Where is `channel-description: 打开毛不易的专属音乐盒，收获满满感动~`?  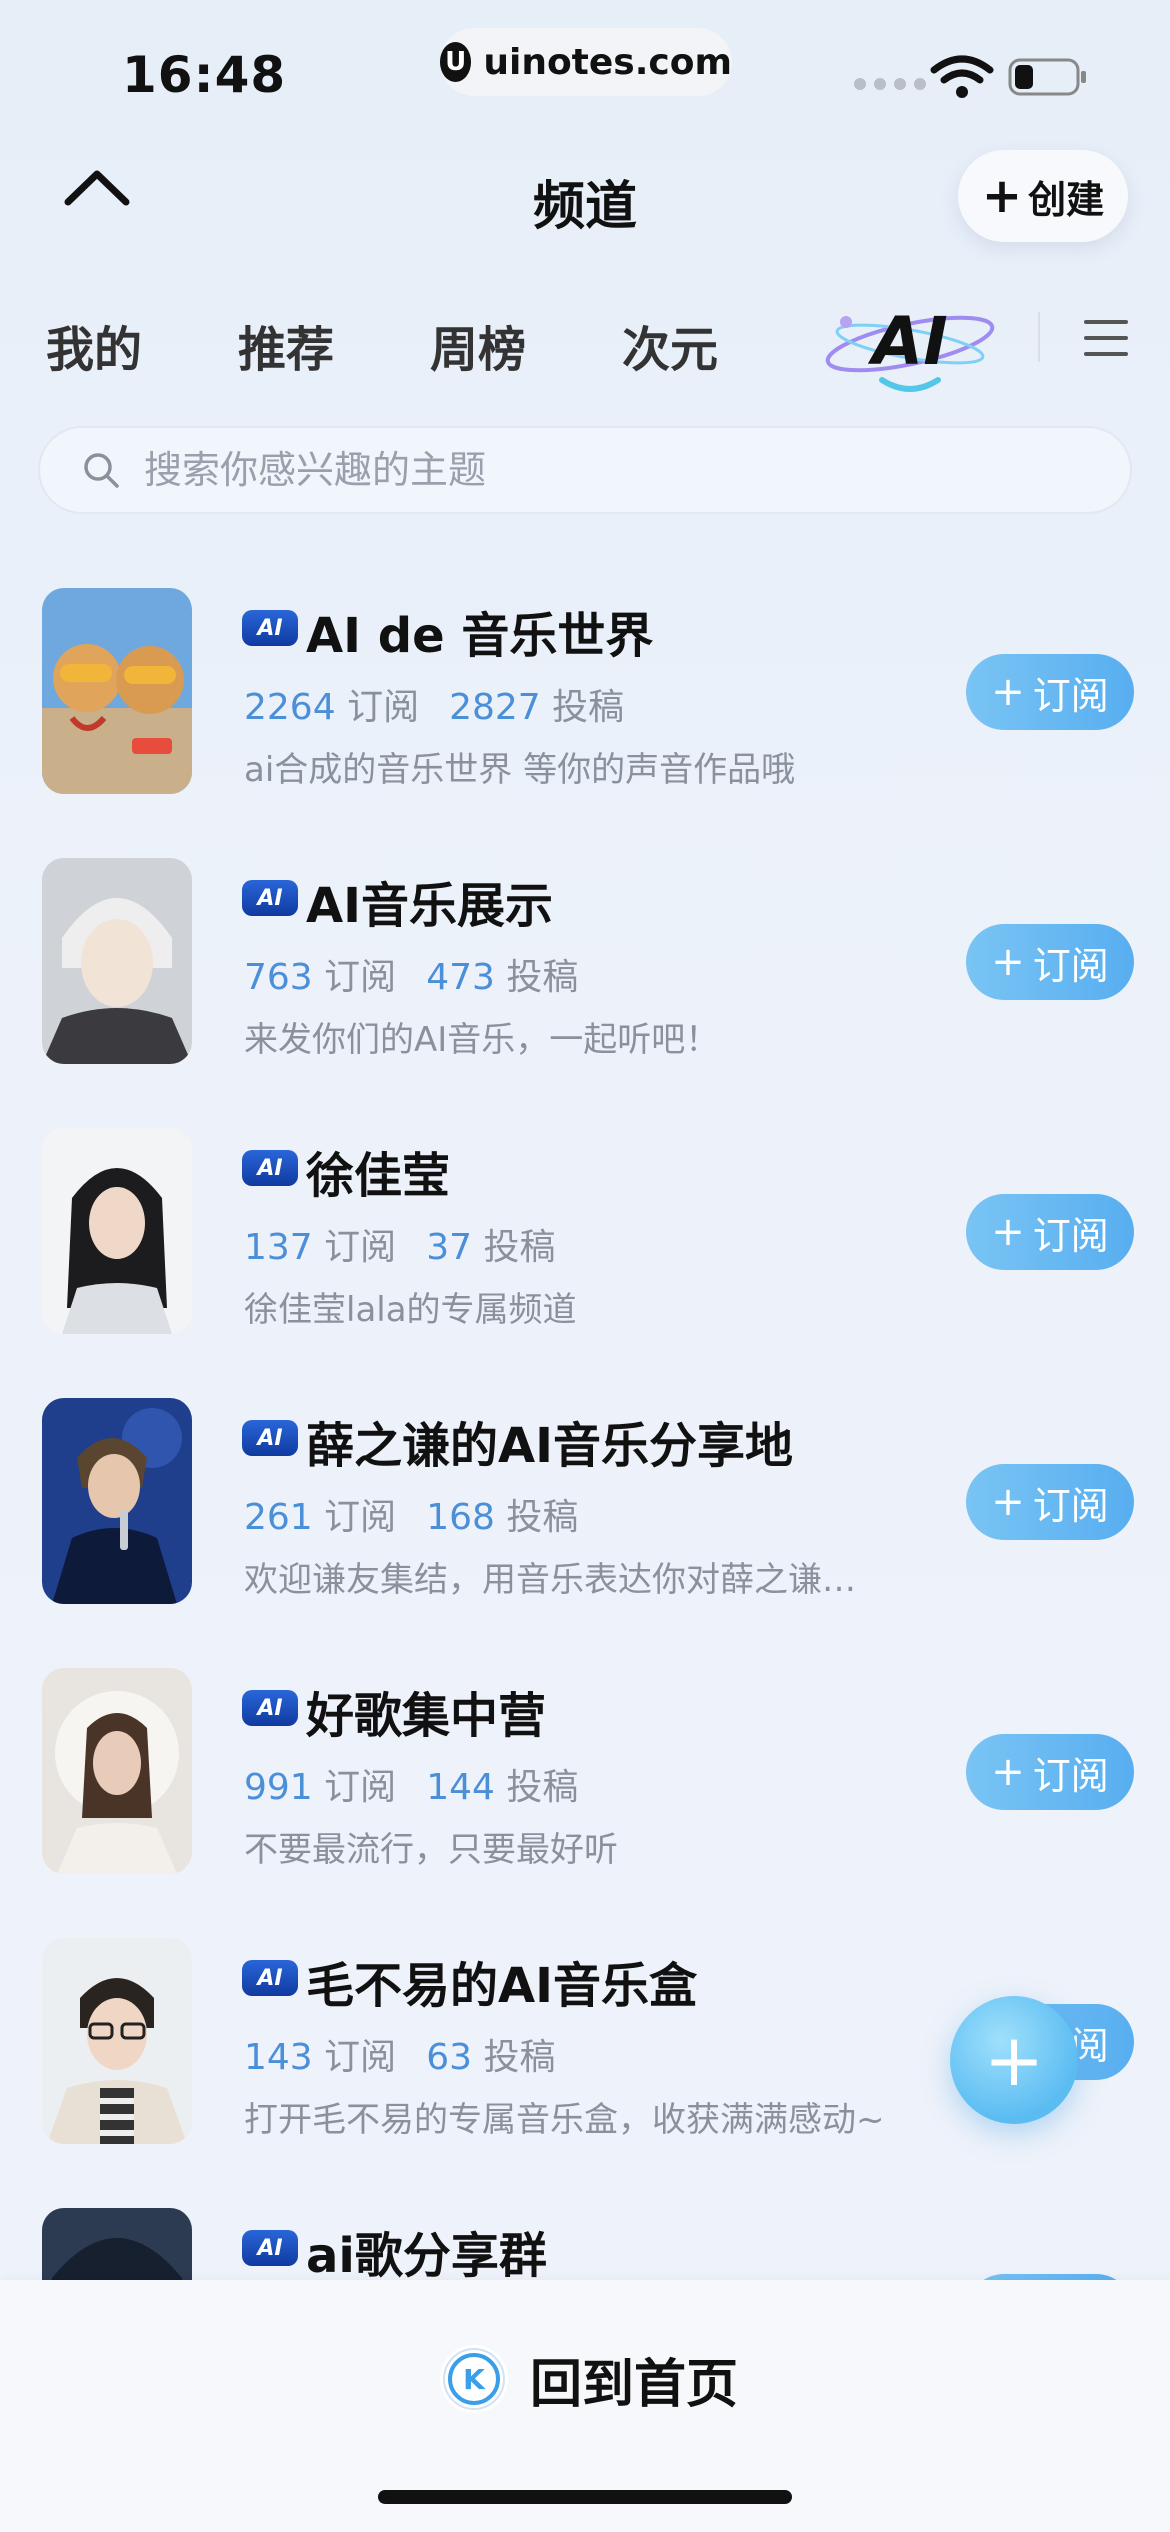
channel-description: 打开毛不易的专属音乐盒，收获满满感动~ is located at coordinates (564, 2120).